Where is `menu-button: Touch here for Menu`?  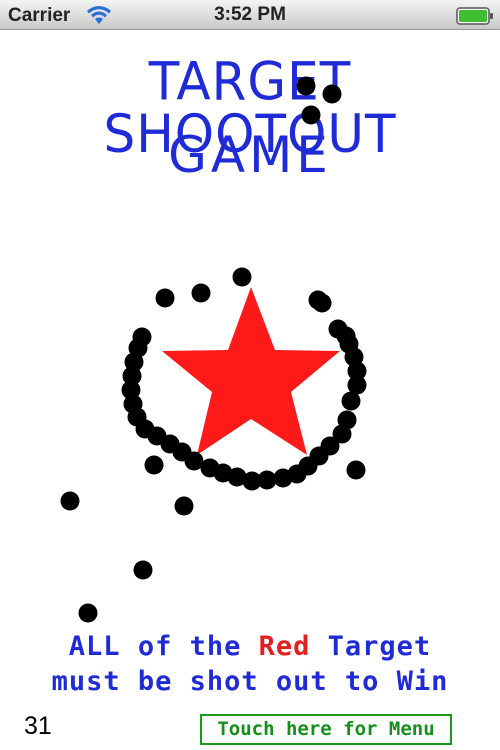
menu-button: Touch here for Menu is located at coordinates (326, 729).